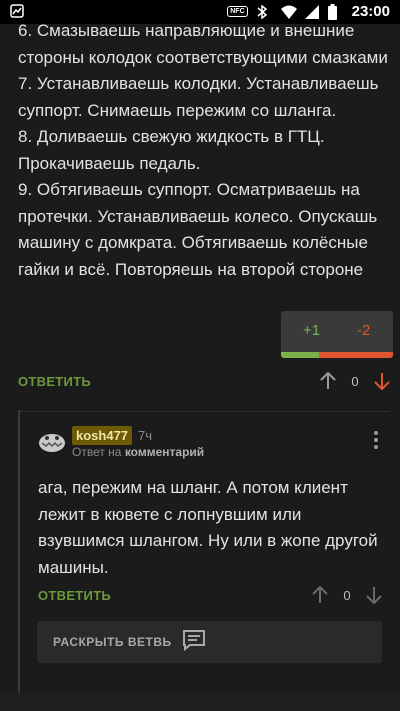 The height and width of the screenshot is (711, 400). I want to click on comment-time: 7ч, so click(145, 435).